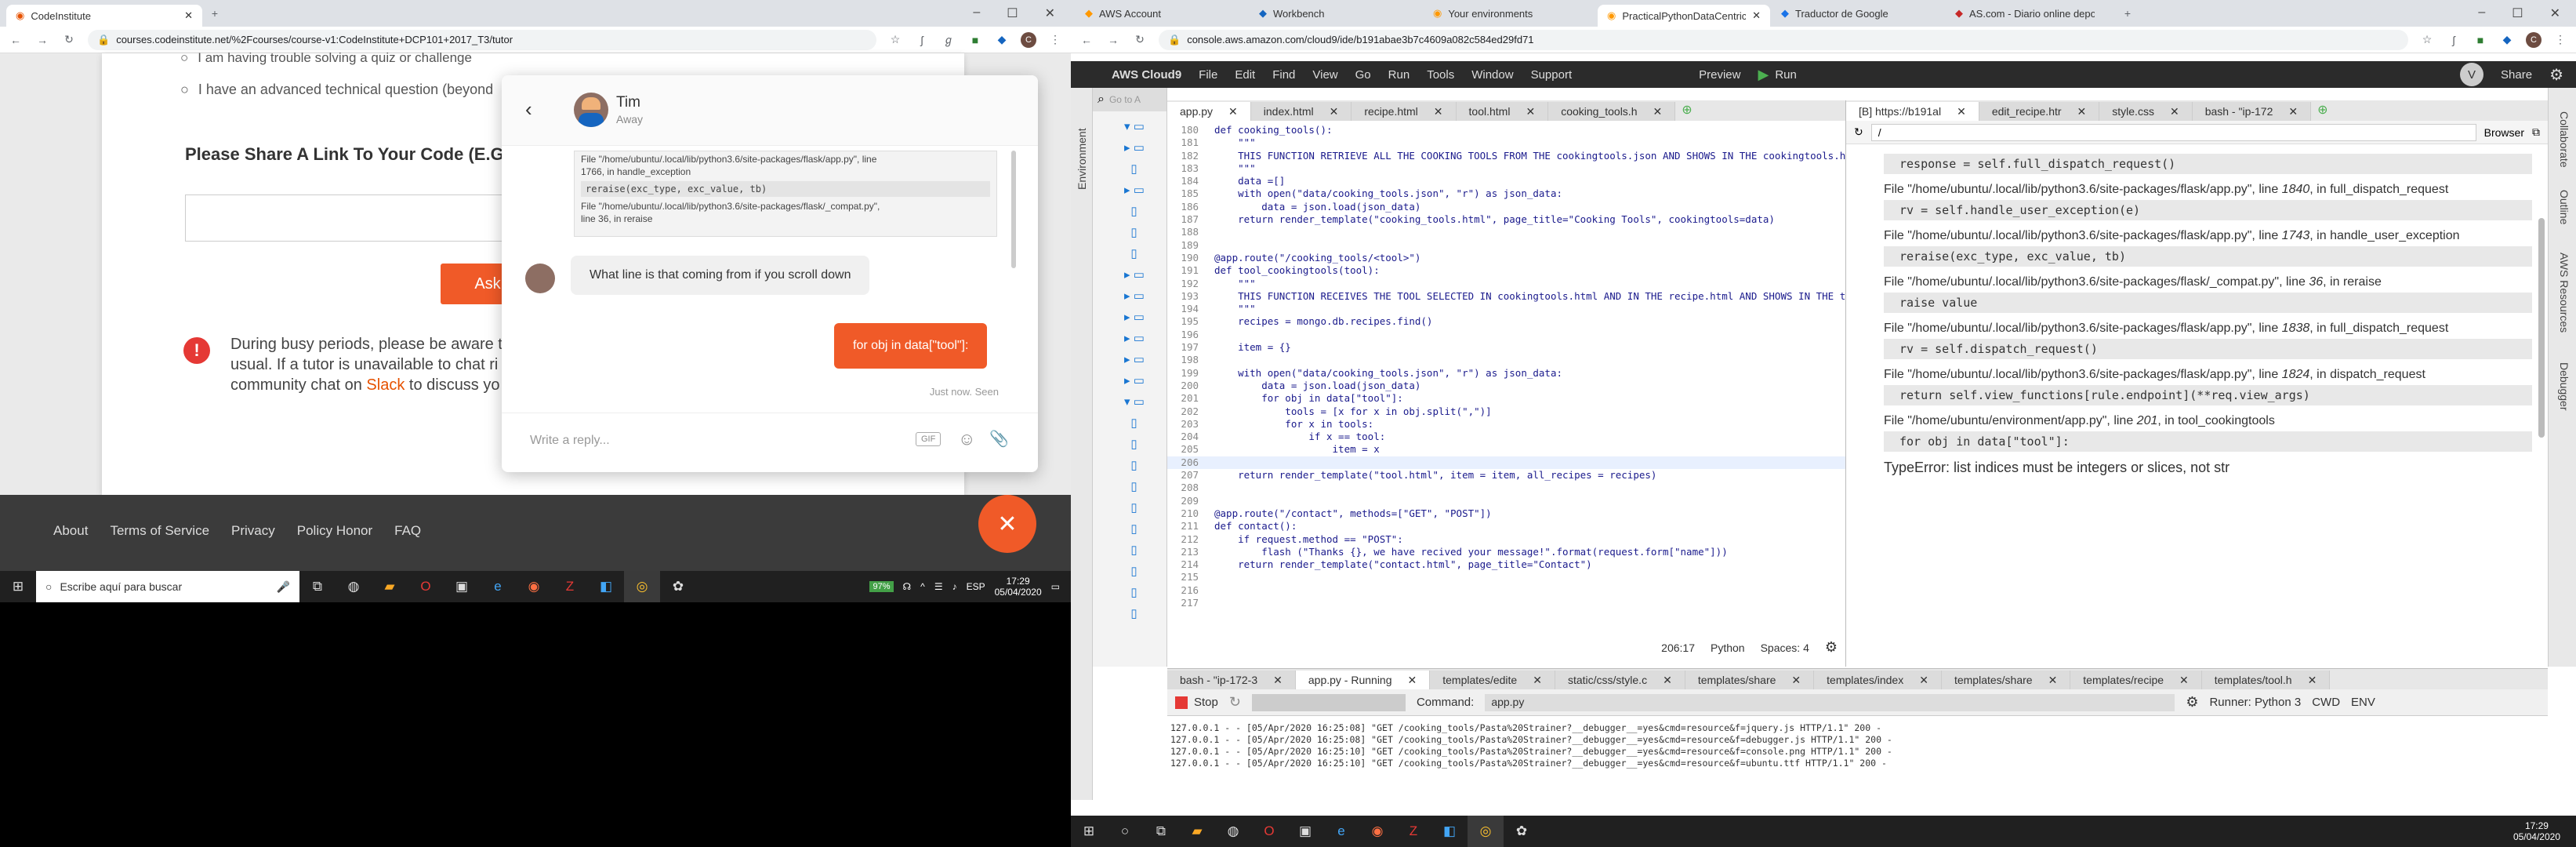 Image resolution: width=2576 pixels, height=847 pixels. I want to click on chevron-up-icon: ^, so click(923, 586).